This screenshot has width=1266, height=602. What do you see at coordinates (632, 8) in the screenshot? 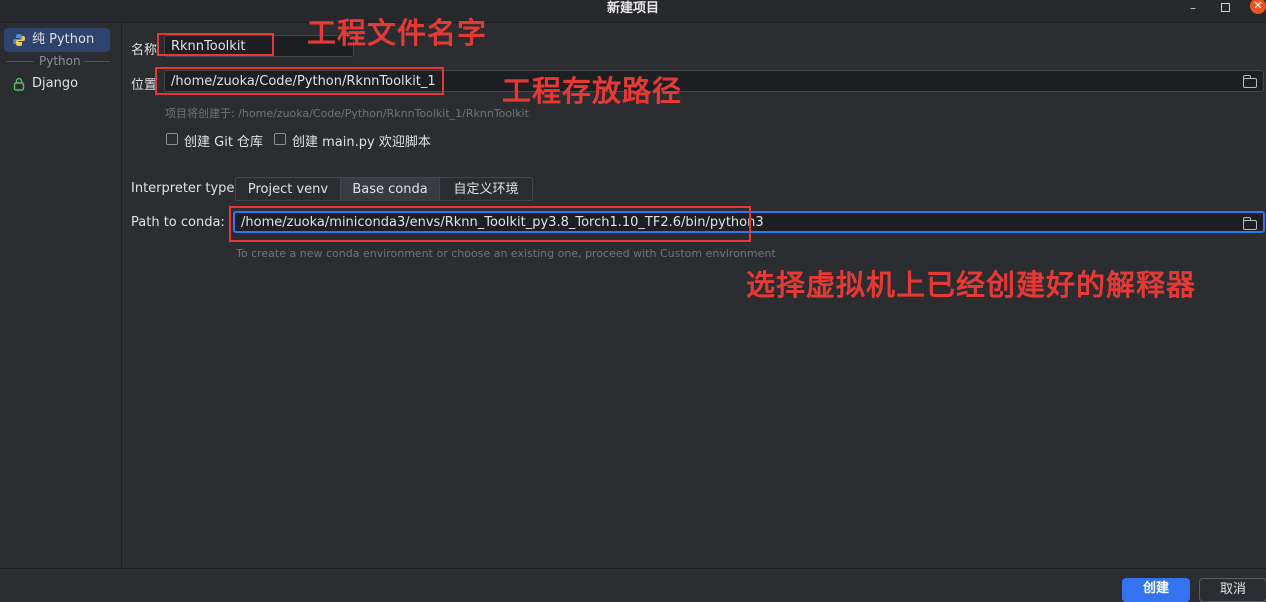
I see `window-title: 新建项目` at bounding box center [632, 8].